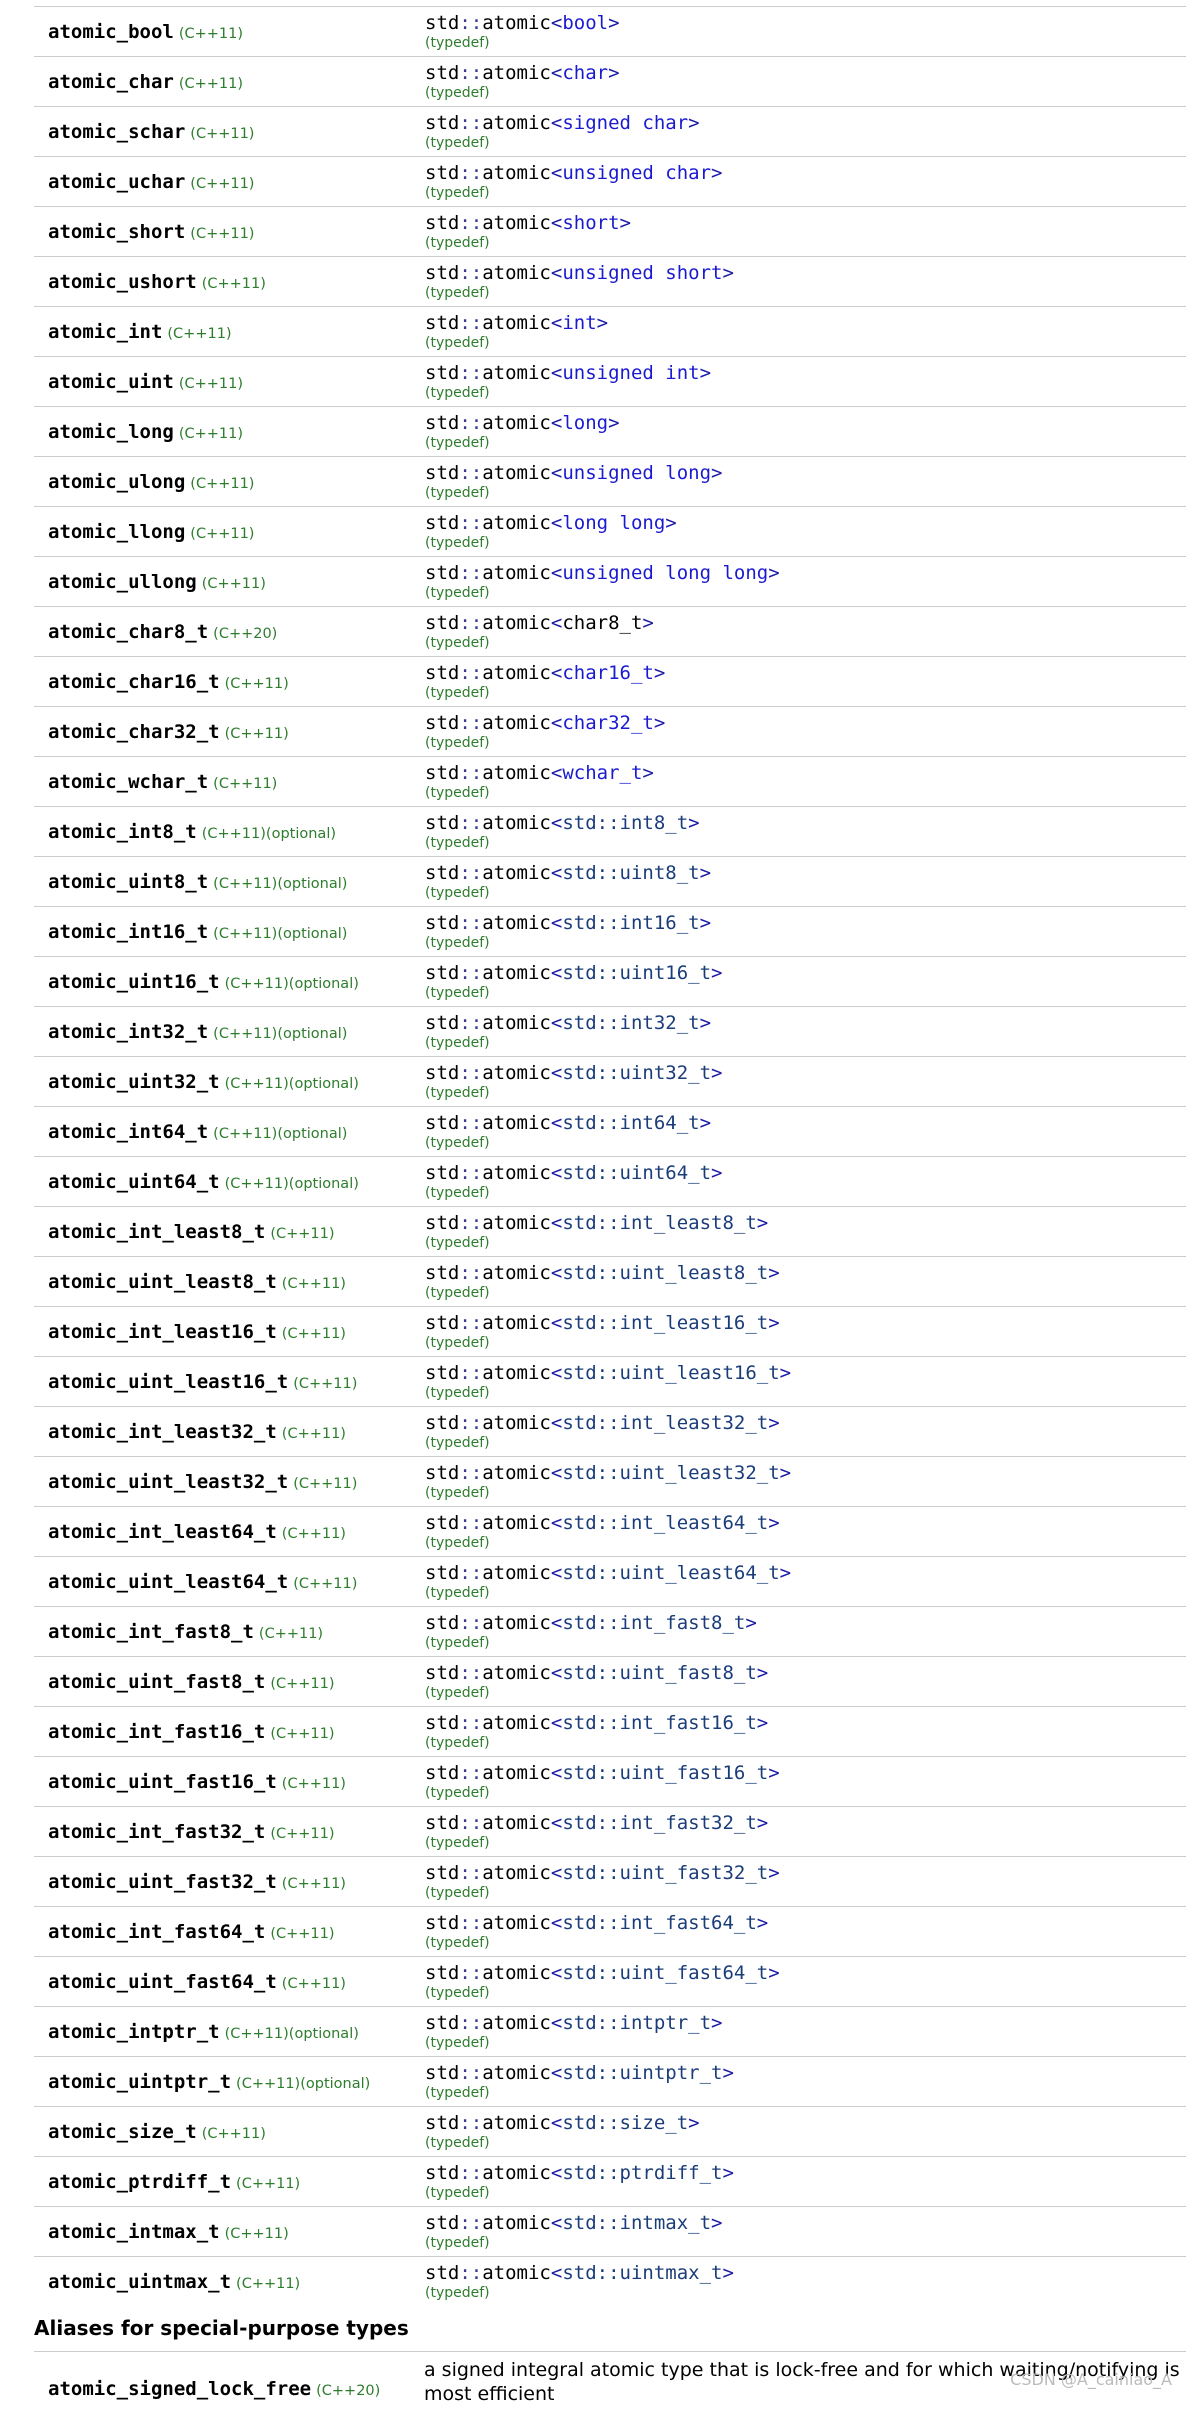 The image size is (1186, 2412). I want to click on template-argument: std::int16_t, so click(630, 923).